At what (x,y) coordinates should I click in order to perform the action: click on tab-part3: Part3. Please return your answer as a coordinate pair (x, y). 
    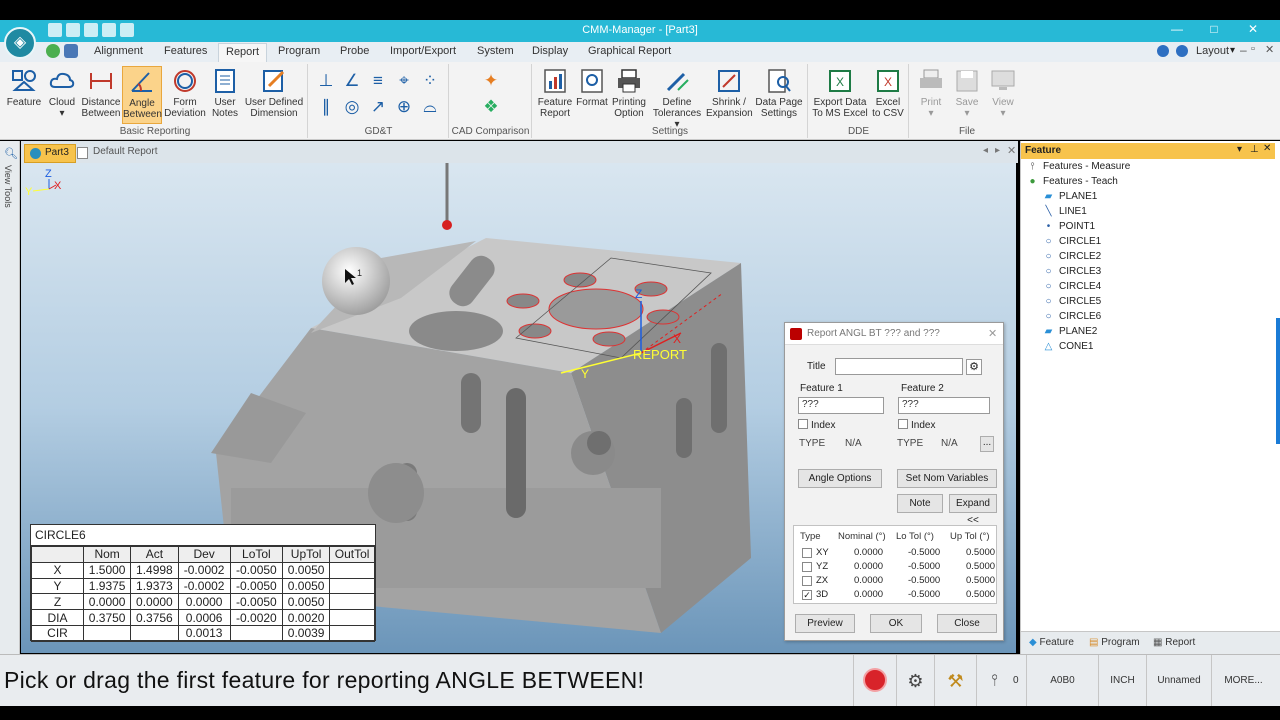
    Looking at the image, I should click on (50, 153).